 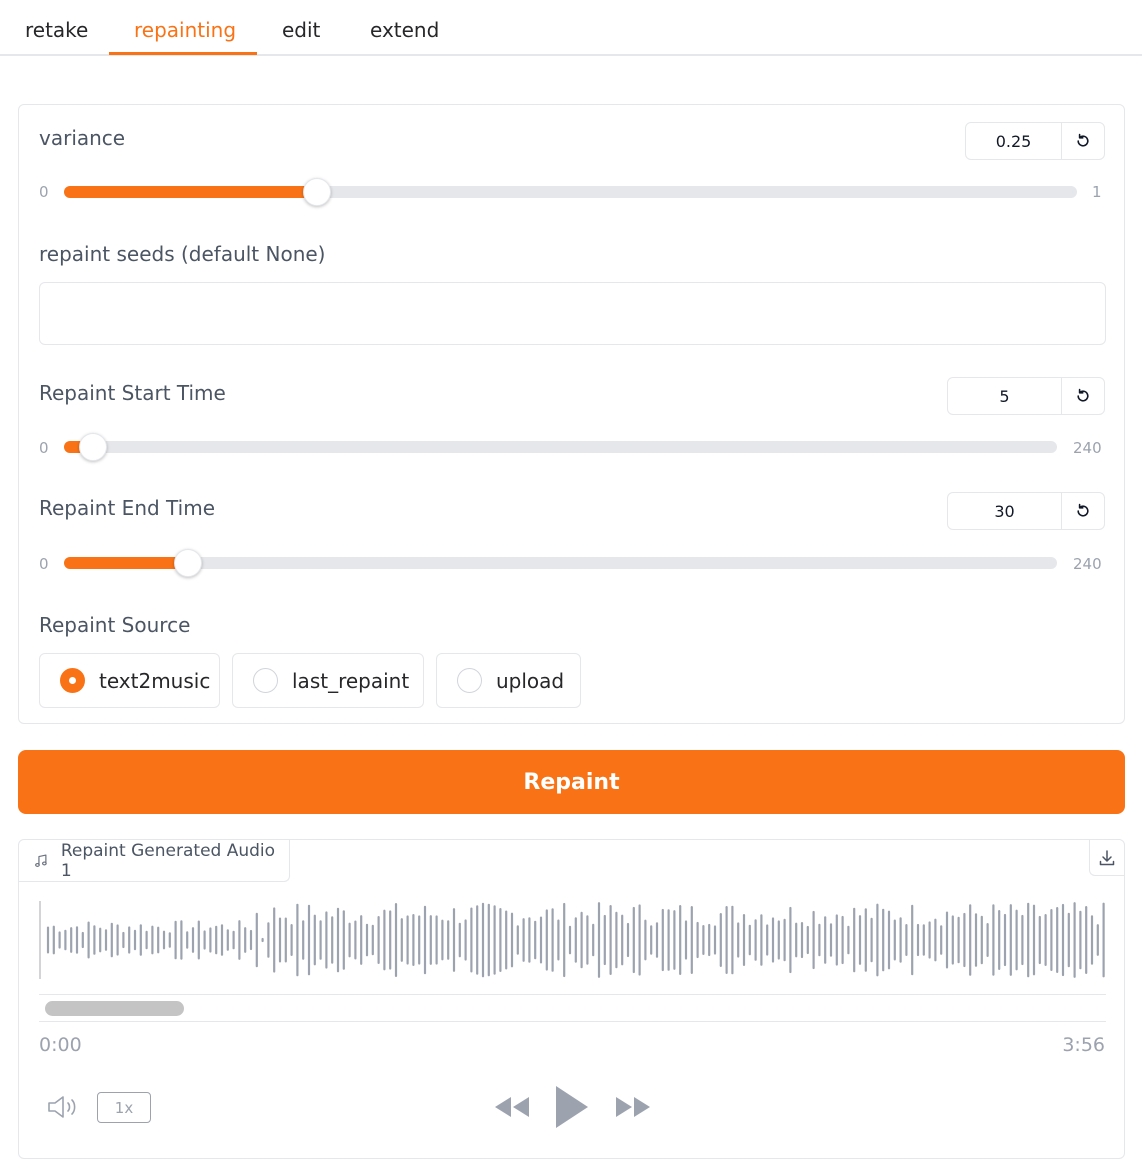 I want to click on duration: 3:56, so click(x=1083, y=1045).